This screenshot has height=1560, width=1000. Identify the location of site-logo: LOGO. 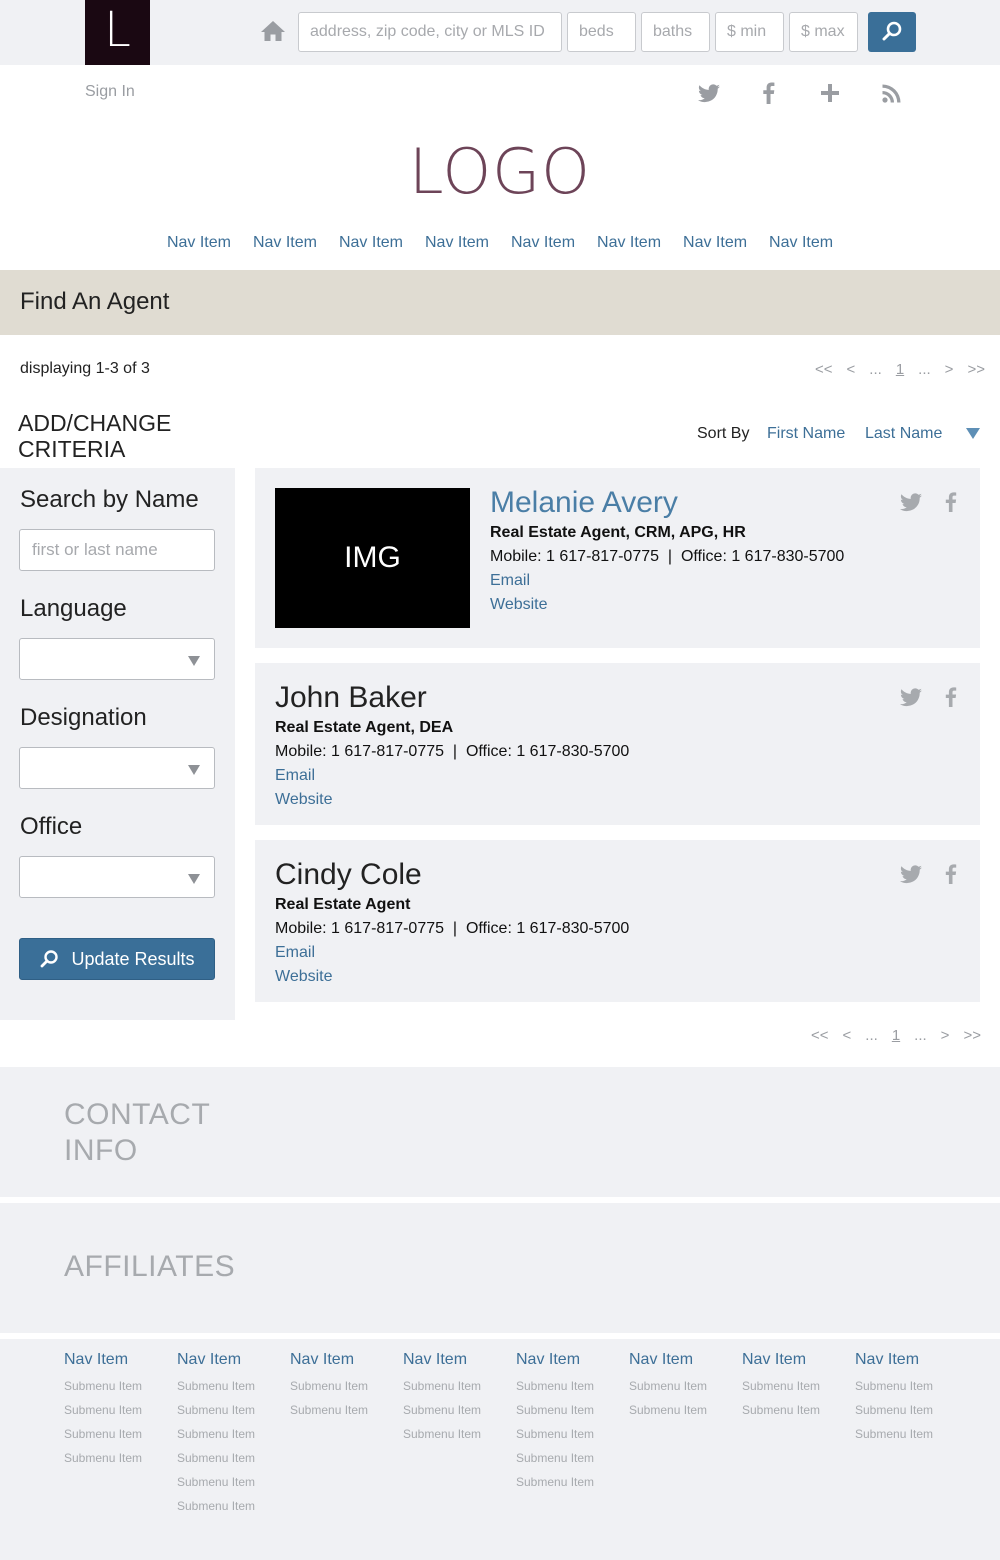
(500, 171).